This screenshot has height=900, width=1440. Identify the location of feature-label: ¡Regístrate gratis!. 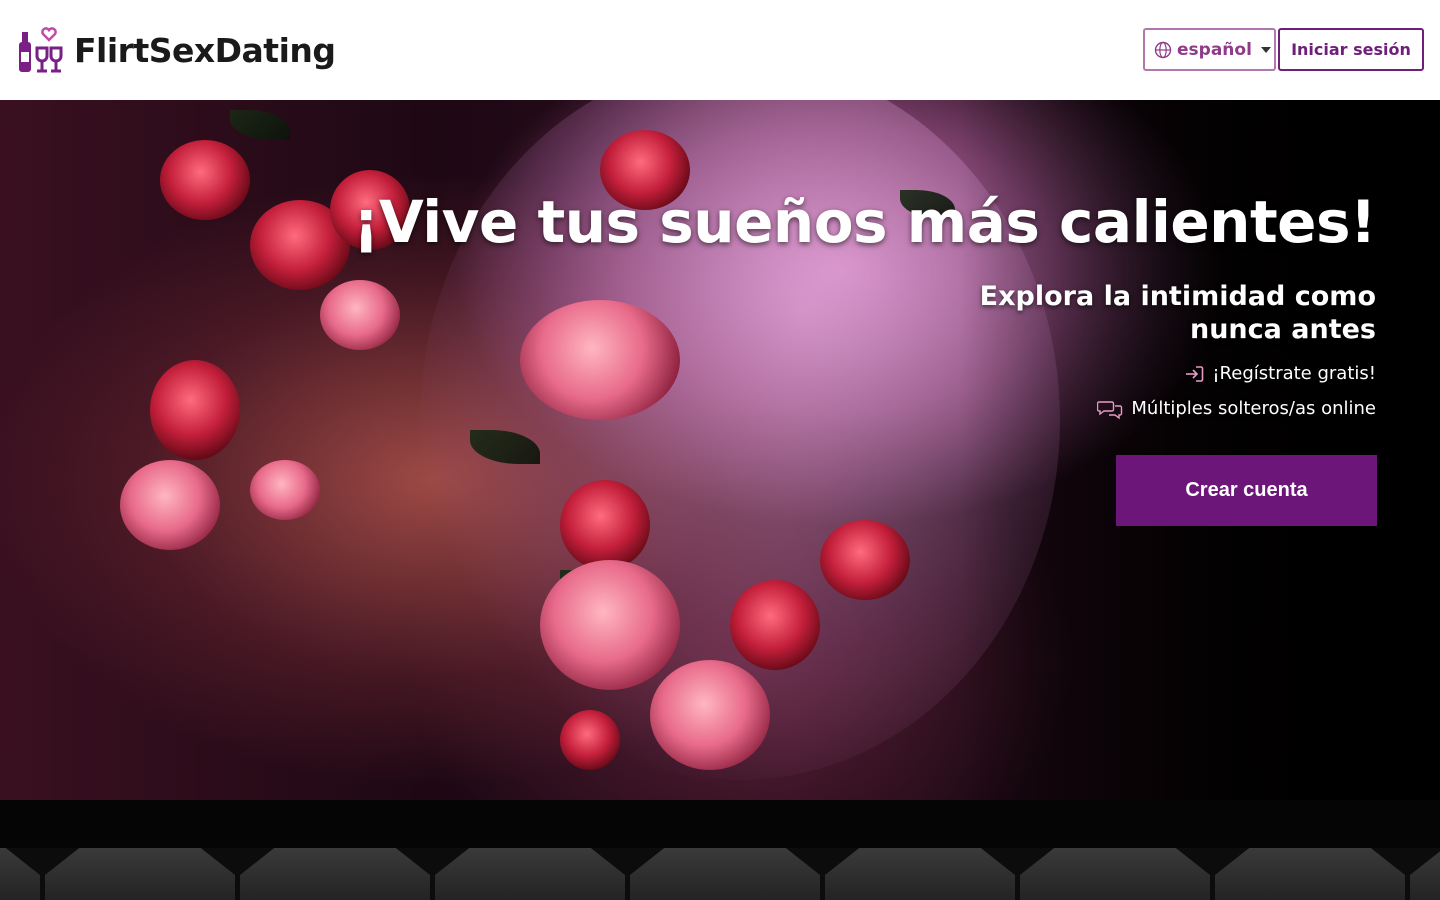
(1294, 373).